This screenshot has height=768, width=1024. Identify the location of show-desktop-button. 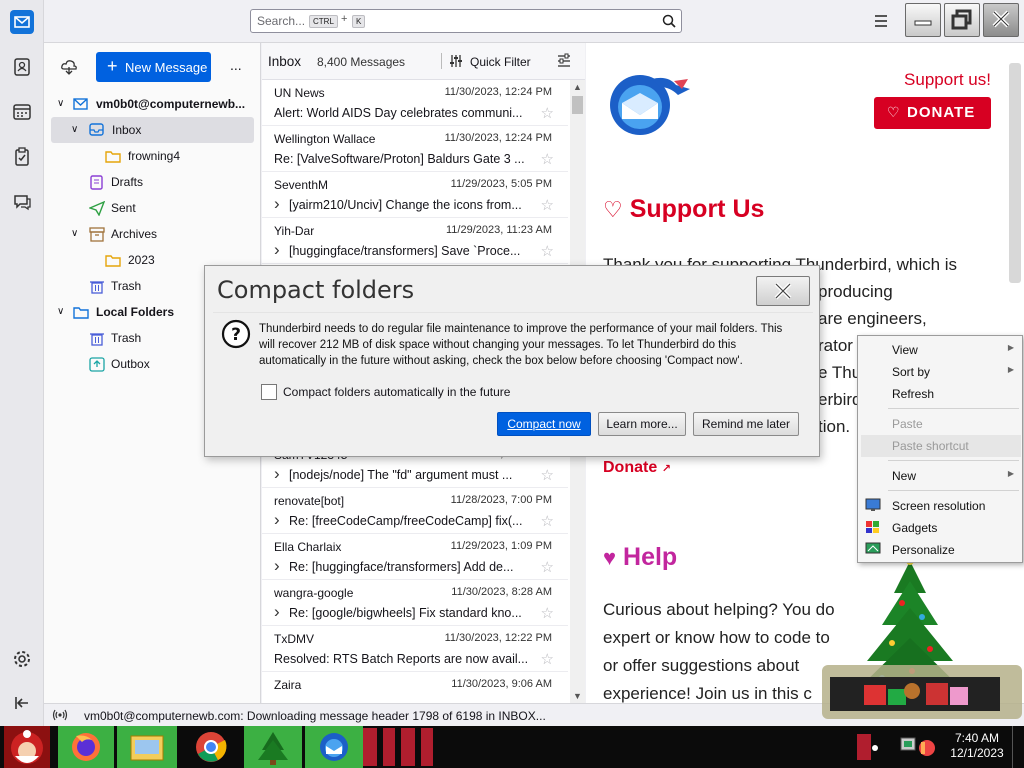
(1018, 747).